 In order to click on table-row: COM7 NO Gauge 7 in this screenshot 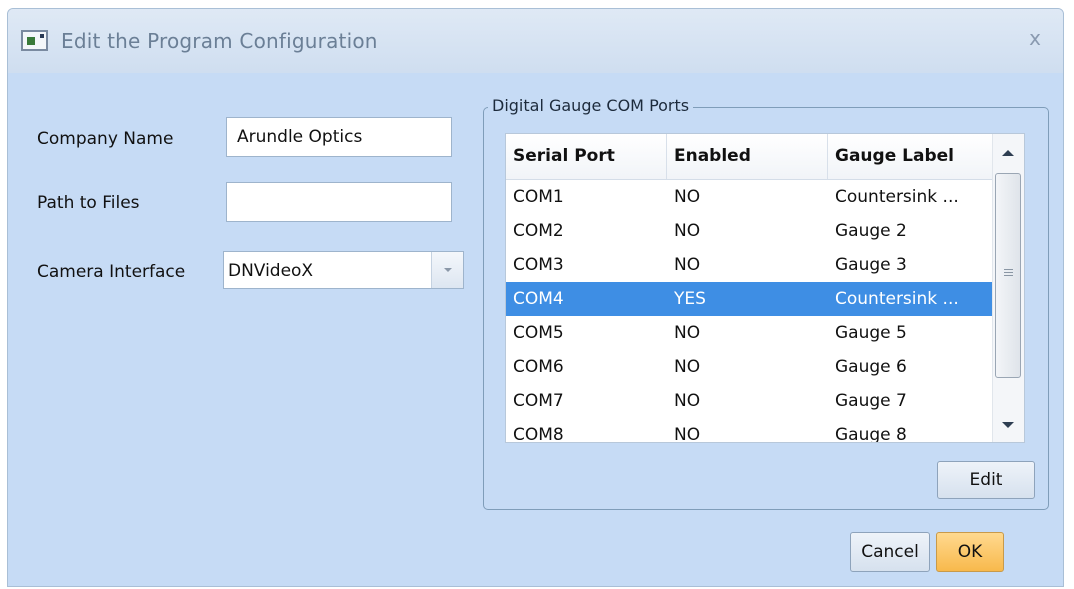, I will do `click(749, 401)`.